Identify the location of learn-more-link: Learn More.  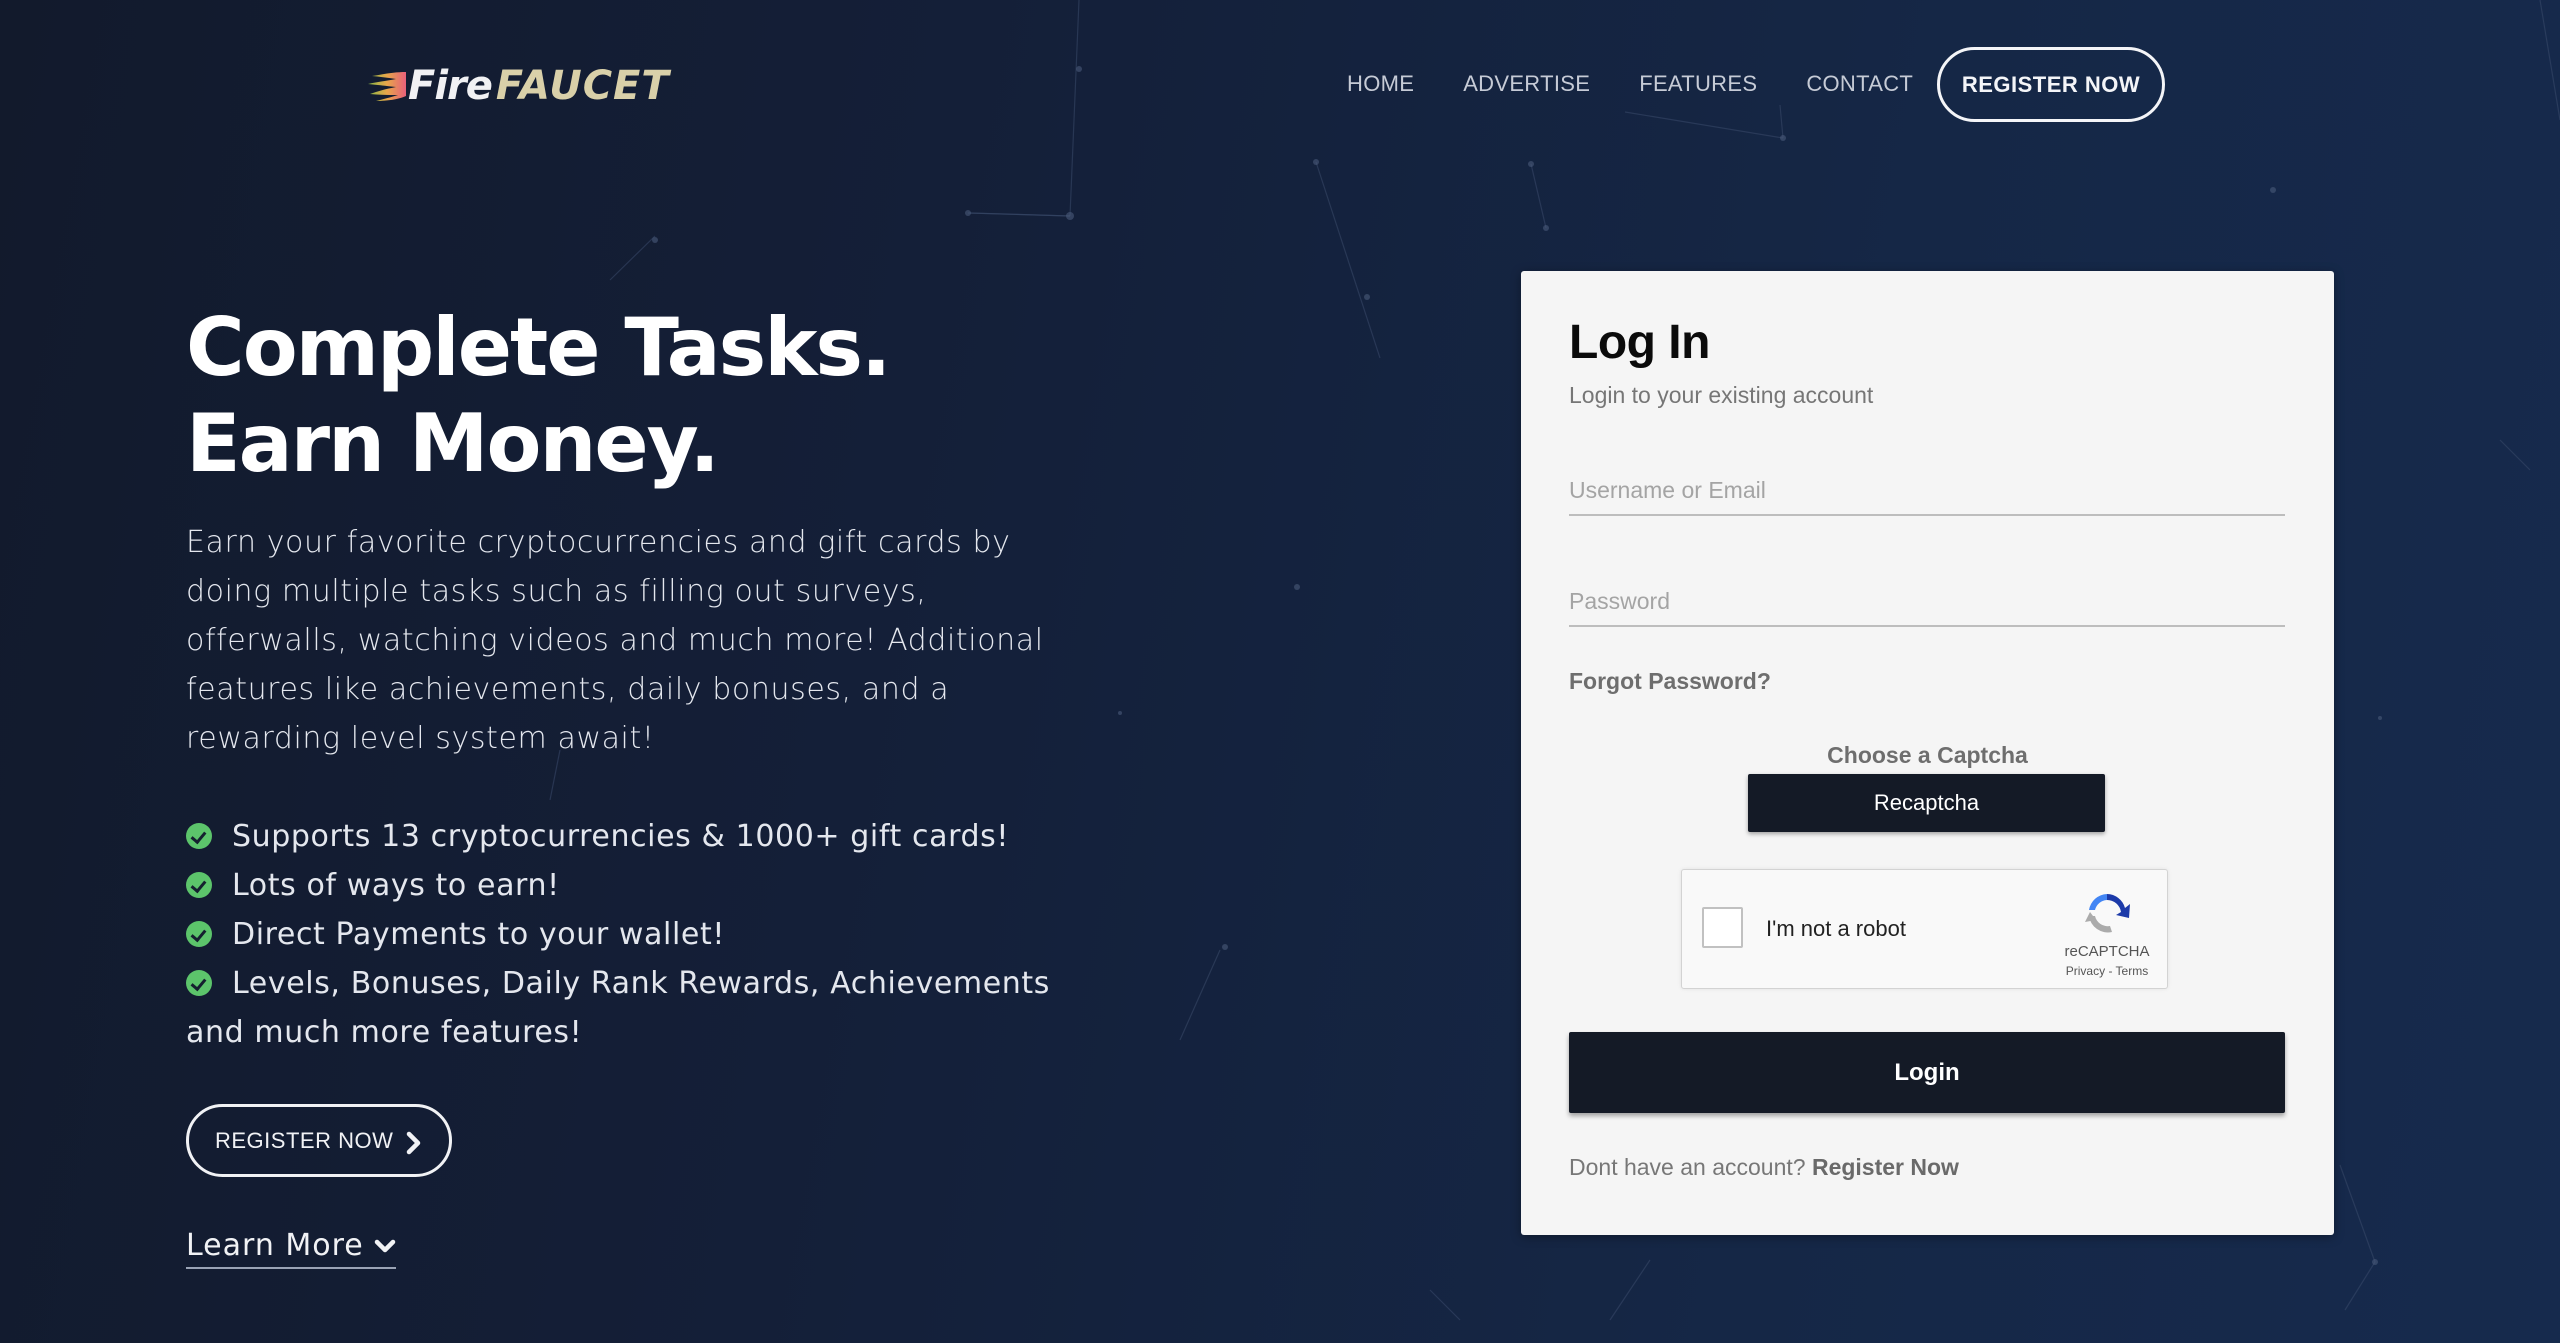
(291, 1248).